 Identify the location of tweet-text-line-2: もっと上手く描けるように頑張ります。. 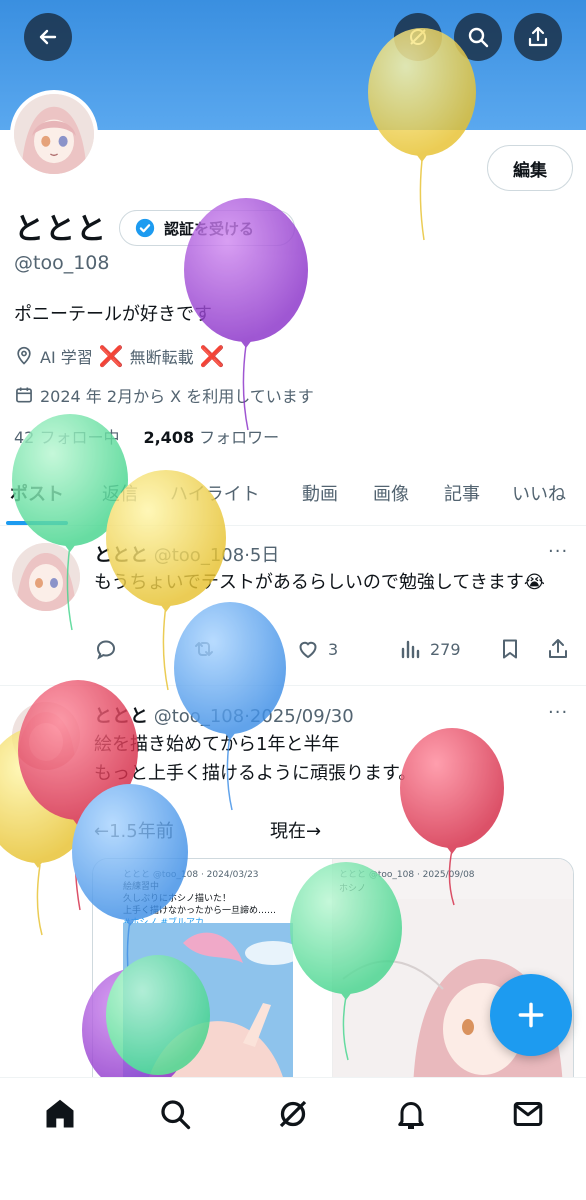
(255, 773).